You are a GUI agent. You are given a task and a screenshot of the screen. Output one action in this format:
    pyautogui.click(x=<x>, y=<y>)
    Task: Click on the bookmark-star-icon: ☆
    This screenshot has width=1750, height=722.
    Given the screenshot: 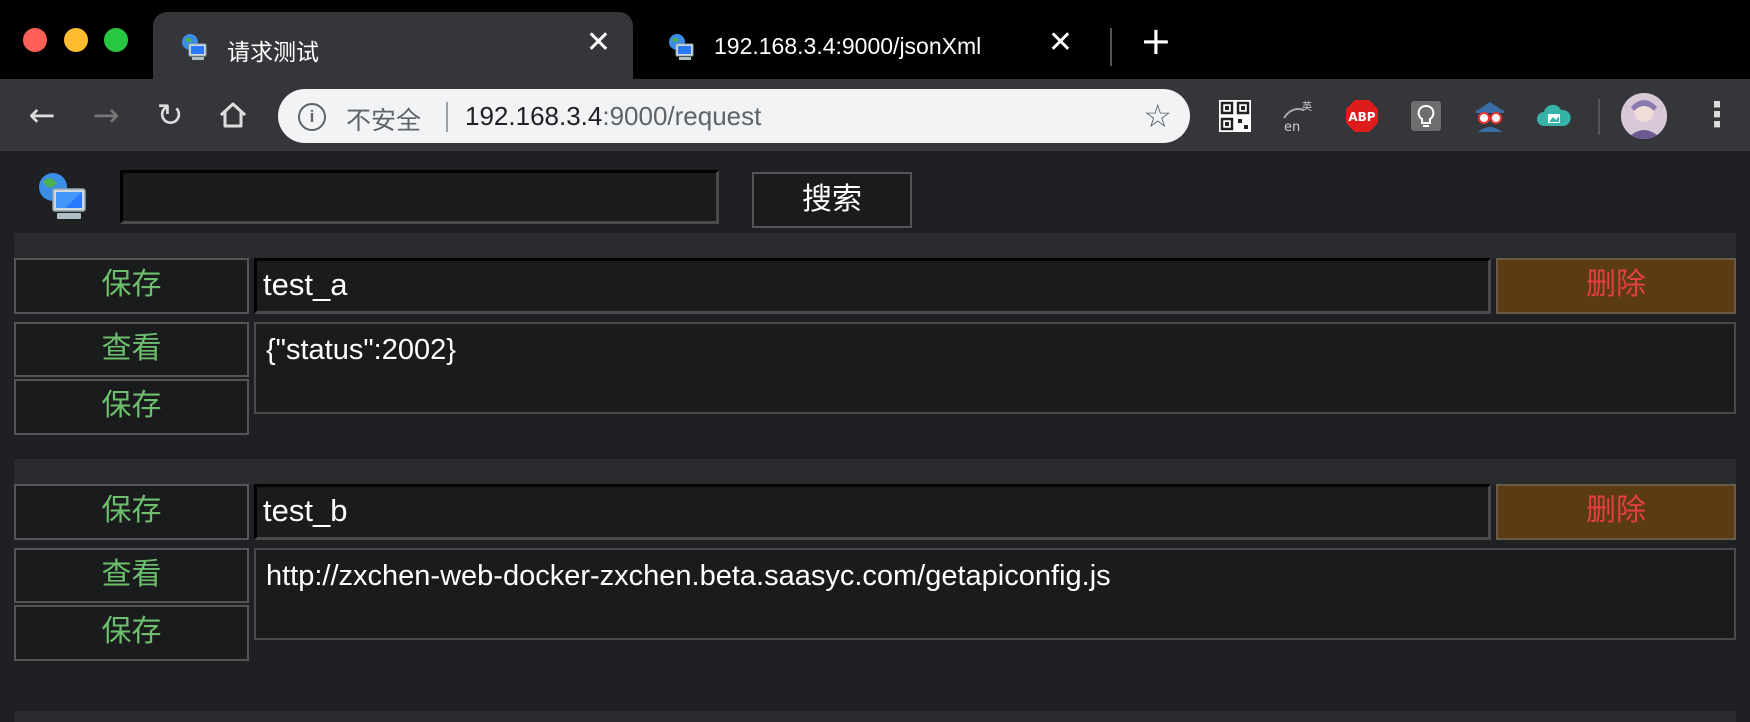 What is the action you would take?
    pyautogui.click(x=1157, y=116)
    